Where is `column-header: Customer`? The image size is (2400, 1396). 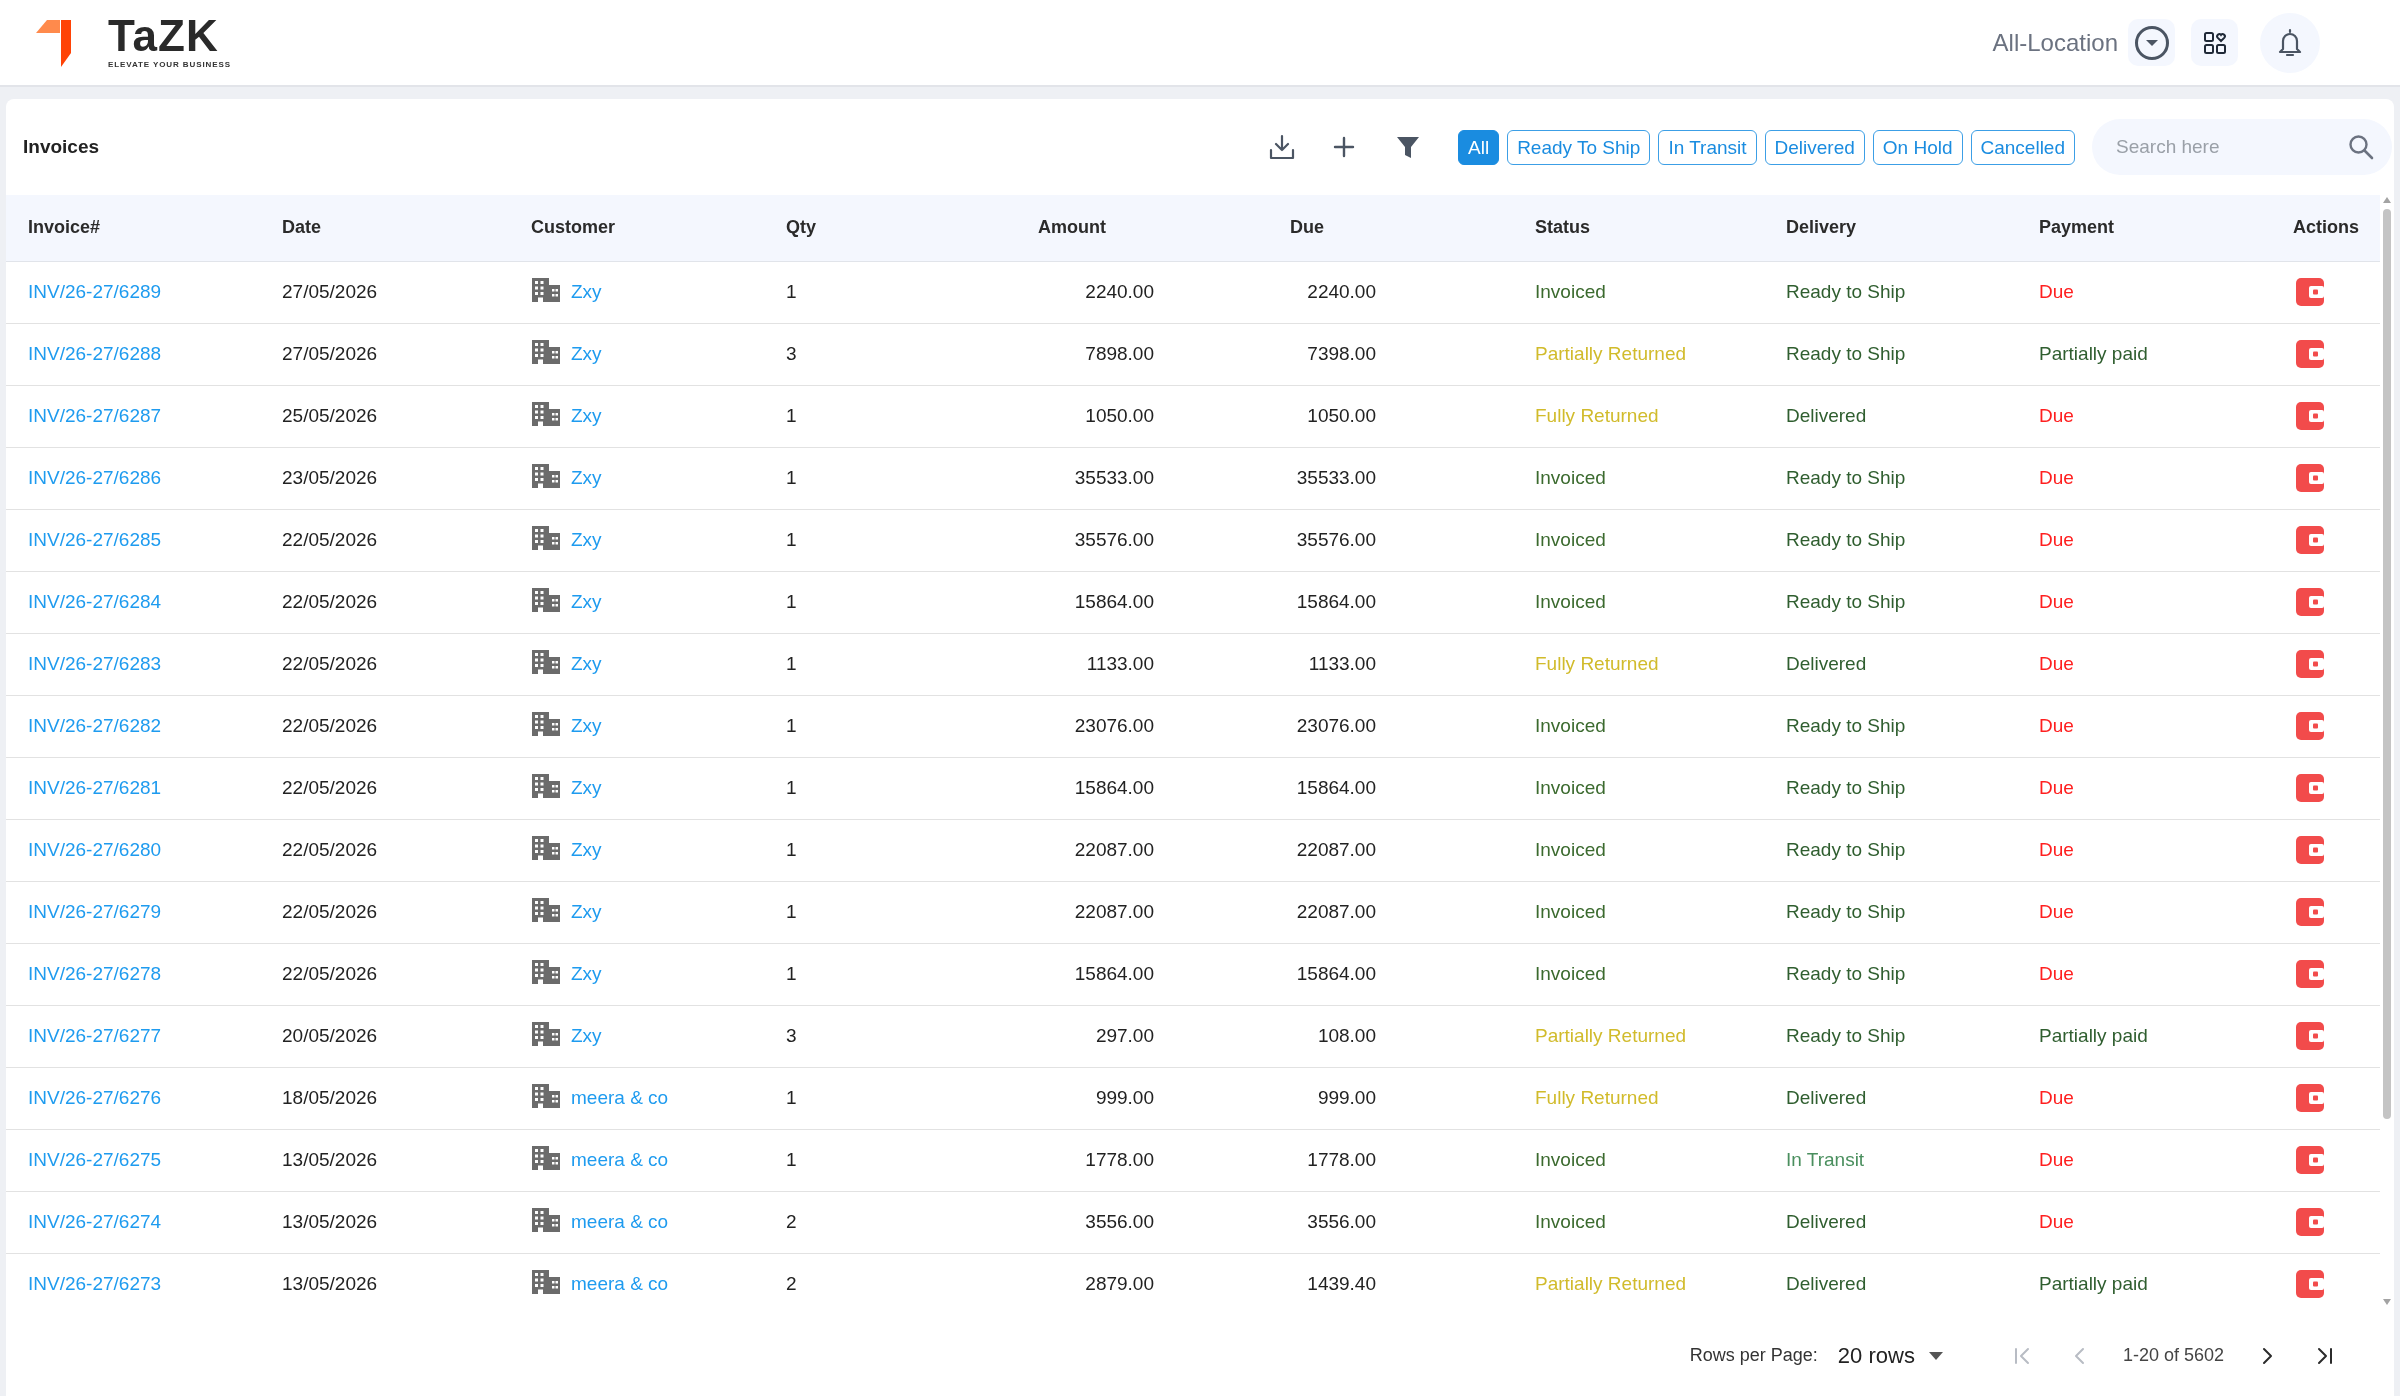 column-header: Customer is located at coordinates (636, 228).